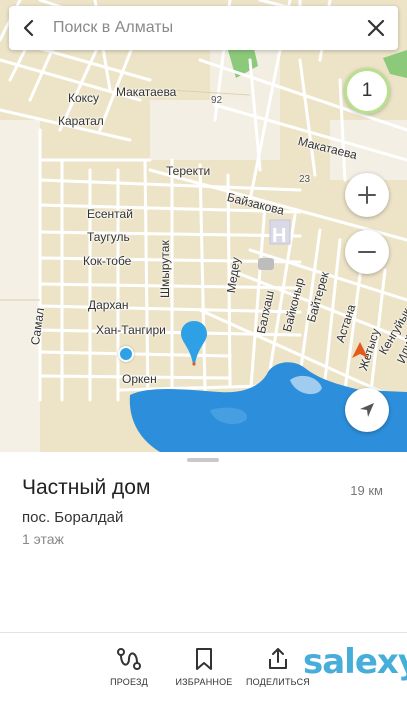 The height and width of the screenshot is (701, 407). Describe the element at coordinates (204, 659) in the screenshot. I see `bookmark-icon` at that location.